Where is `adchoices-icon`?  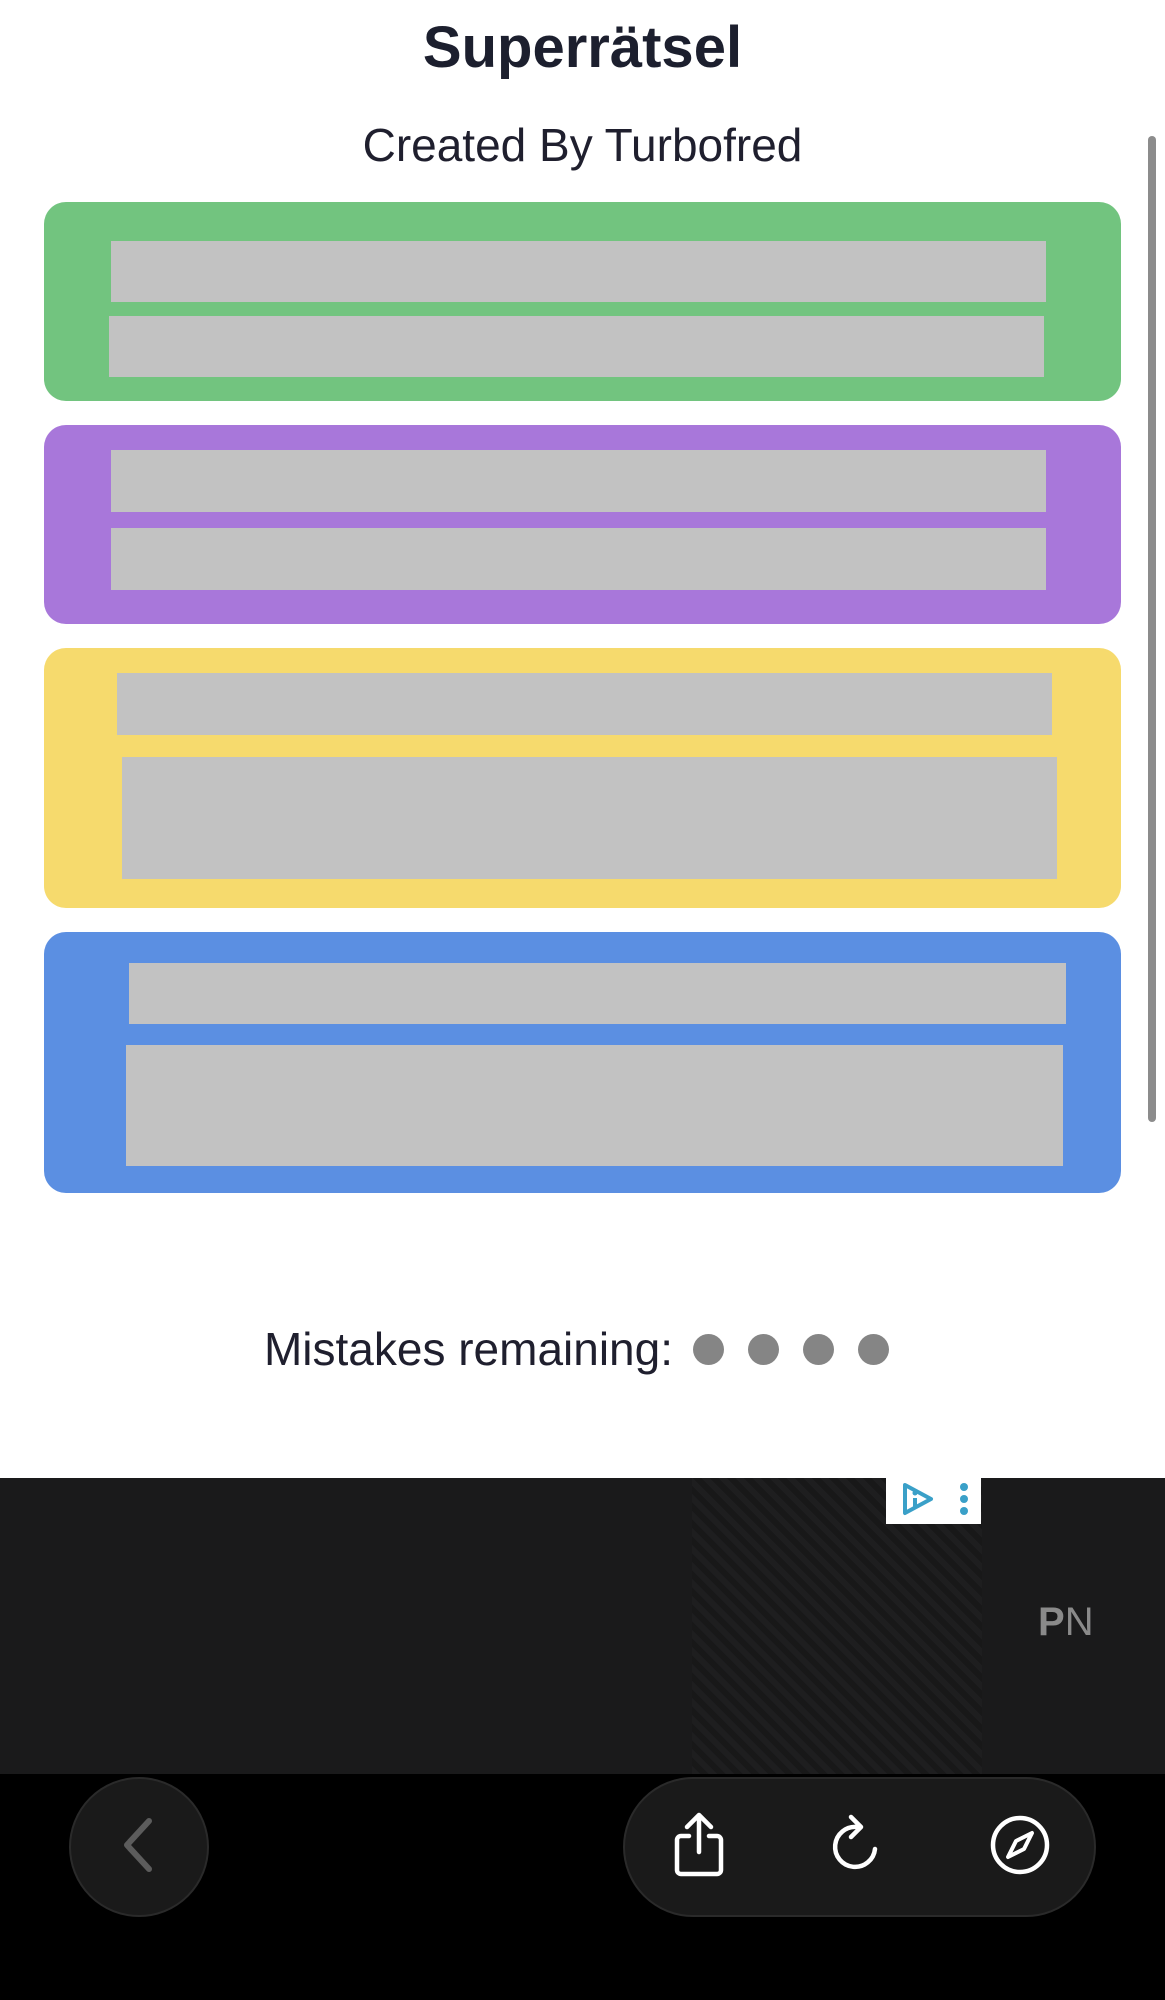
adchoices-icon is located at coordinates (917, 1501).